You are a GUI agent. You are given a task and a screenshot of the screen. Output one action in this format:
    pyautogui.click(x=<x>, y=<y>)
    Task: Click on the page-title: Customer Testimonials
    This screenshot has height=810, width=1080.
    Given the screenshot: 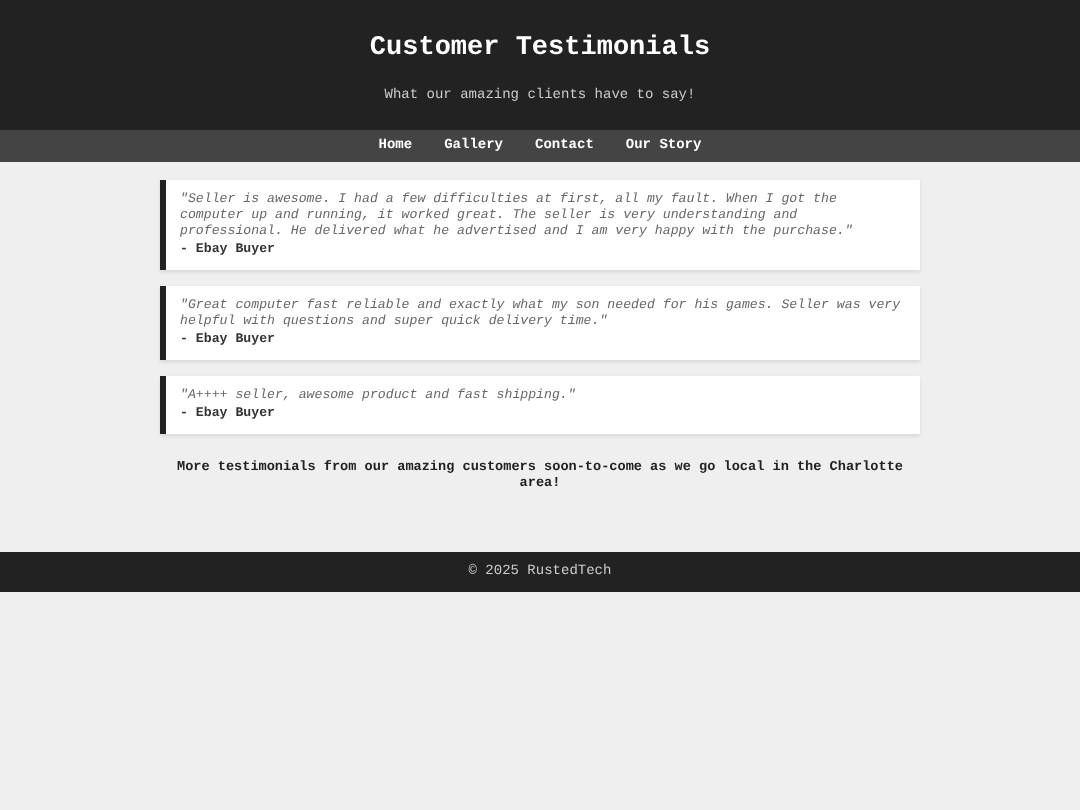 What is the action you would take?
    pyautogui.click(x=540, y=50)
    